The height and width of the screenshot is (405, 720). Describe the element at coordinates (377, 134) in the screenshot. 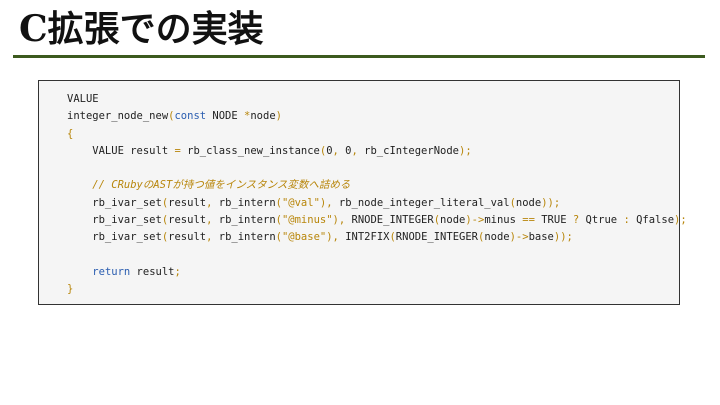

I see `code-line: {` at that location.